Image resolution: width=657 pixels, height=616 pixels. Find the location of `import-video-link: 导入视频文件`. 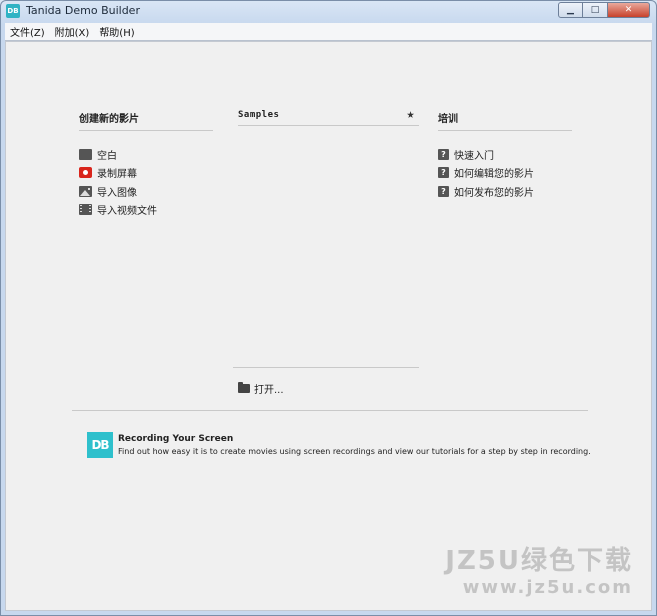

import-video-link: 导入视频文件 is located at coordinates (146, 210).